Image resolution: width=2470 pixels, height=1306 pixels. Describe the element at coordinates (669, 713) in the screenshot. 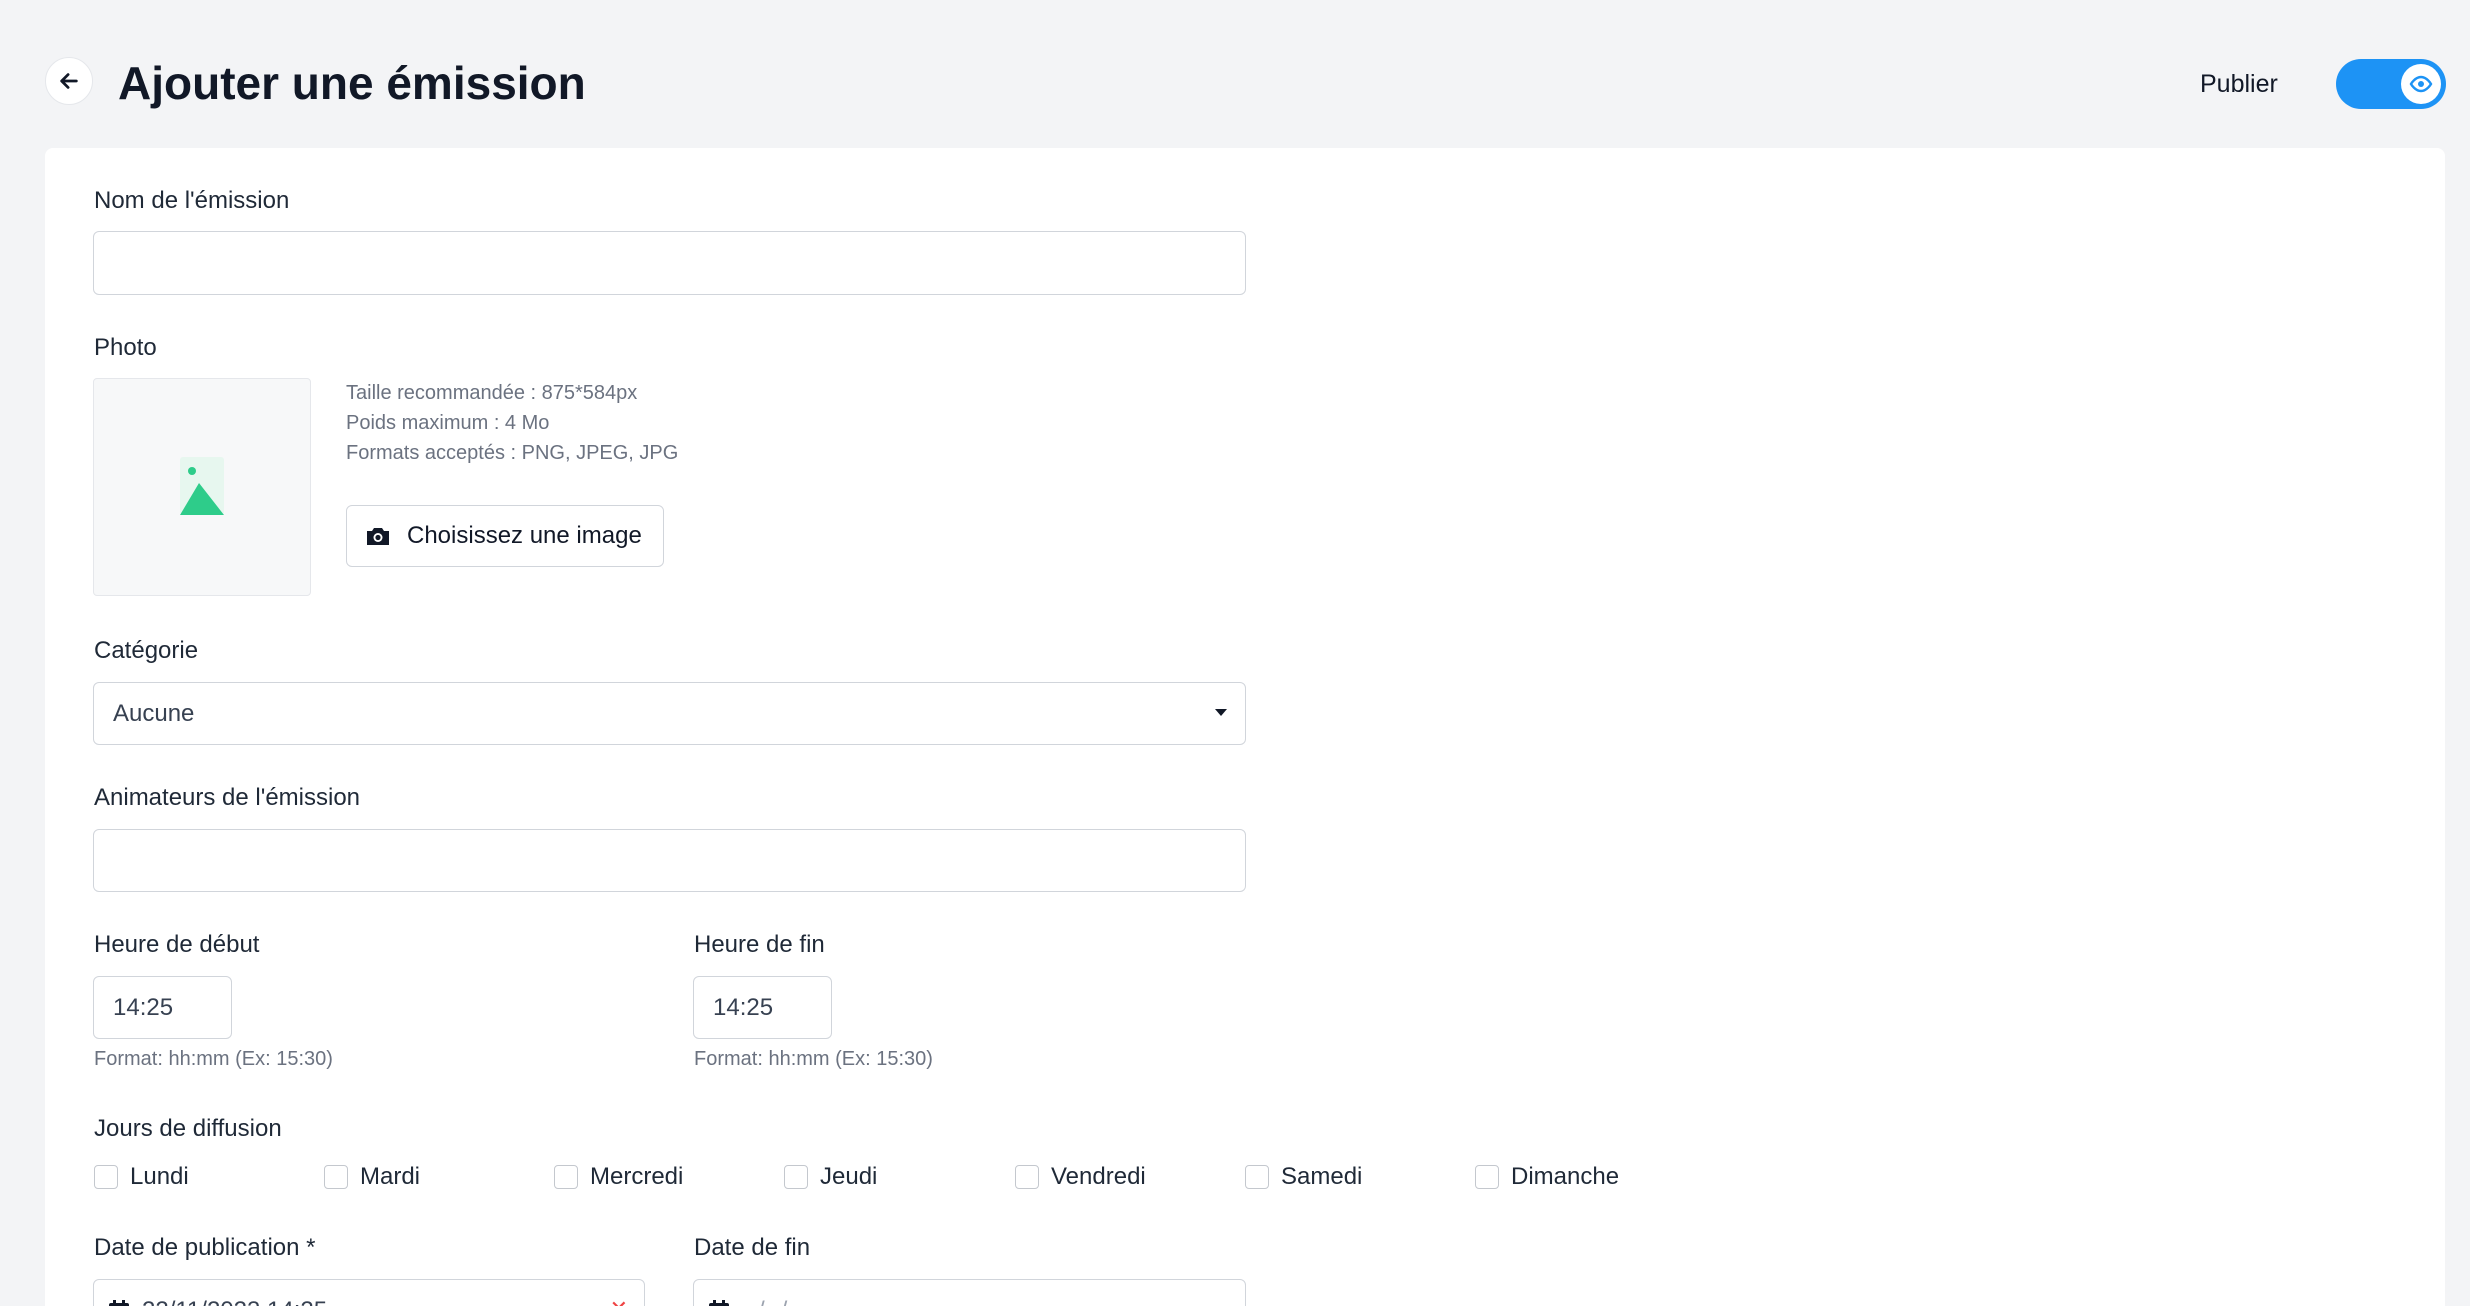

I see `category-select: Aucune` at that location.